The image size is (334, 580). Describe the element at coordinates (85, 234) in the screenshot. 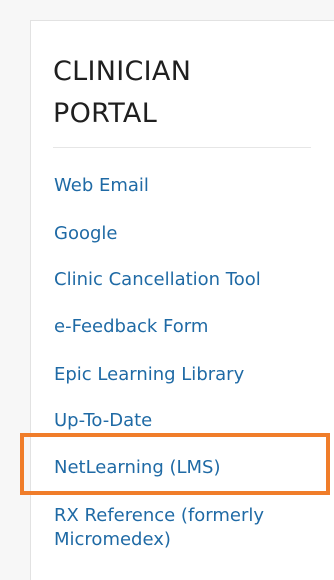

I see `link-google: Google` at that location.